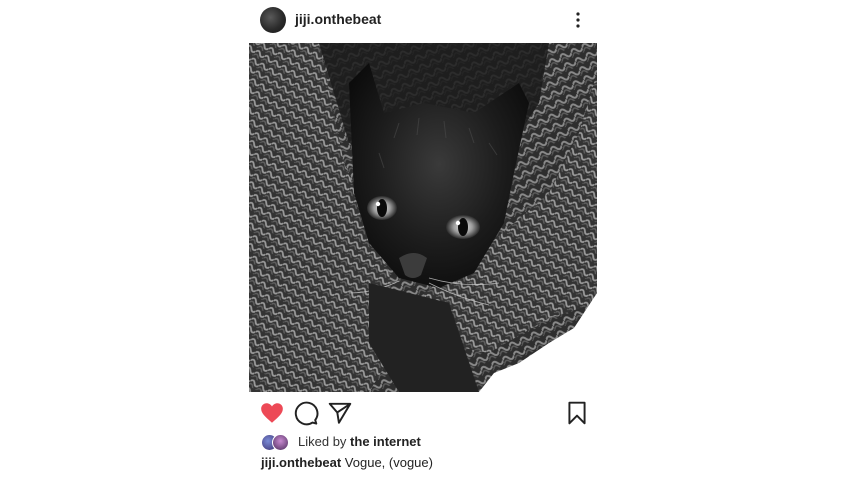  I want to click on comment-icon, so click(306, 413).